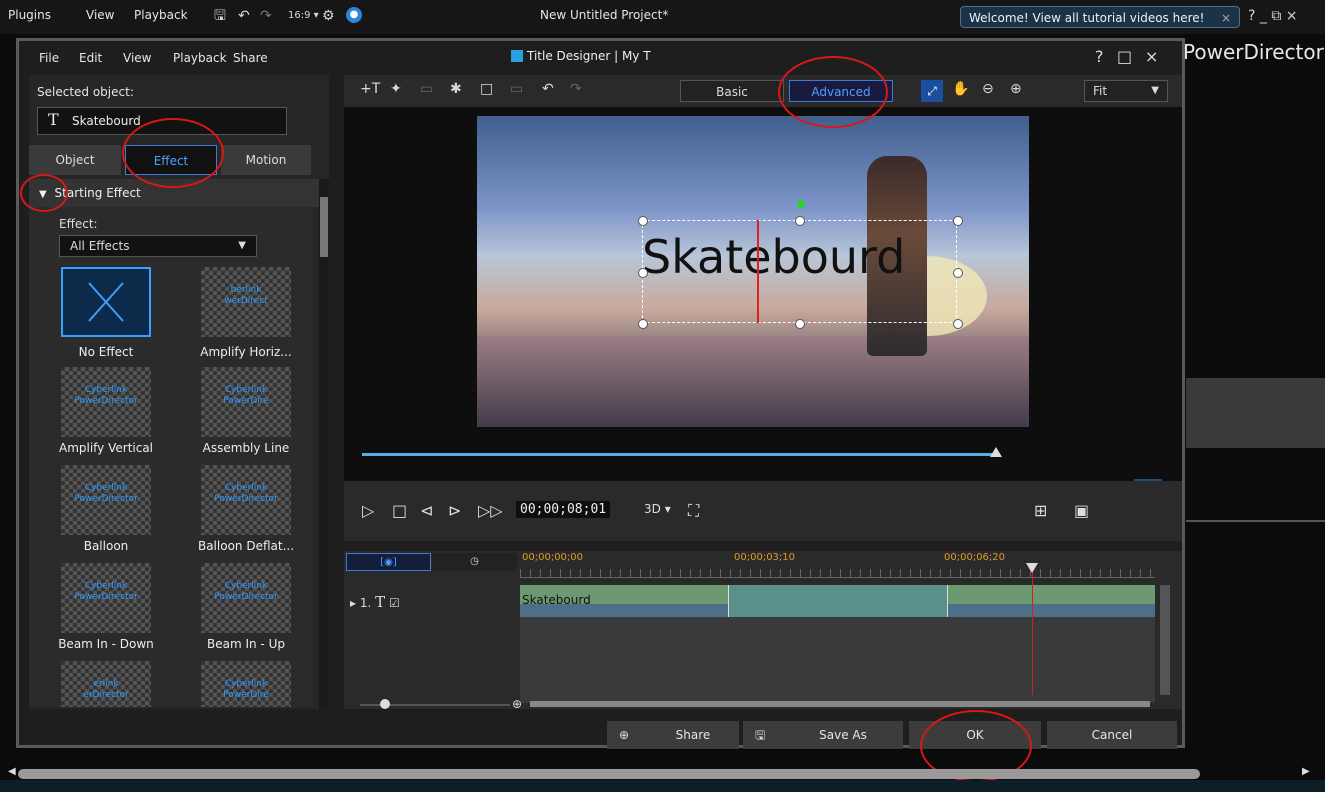  I want to click on timeline-horizontal-scrollbar, so click(840, 704).